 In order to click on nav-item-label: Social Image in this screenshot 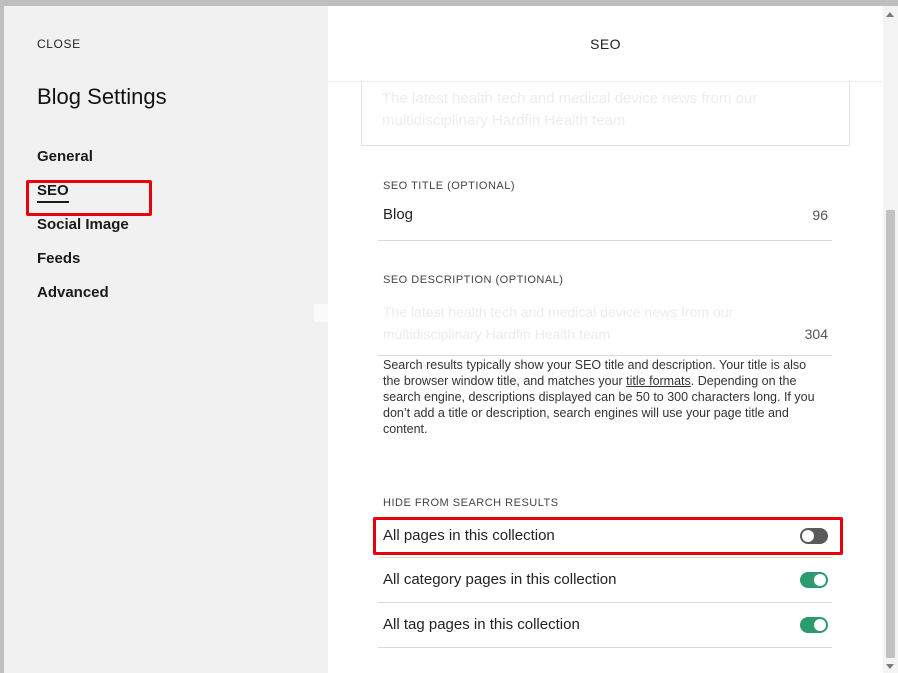, I will do `click(83, 224)`.